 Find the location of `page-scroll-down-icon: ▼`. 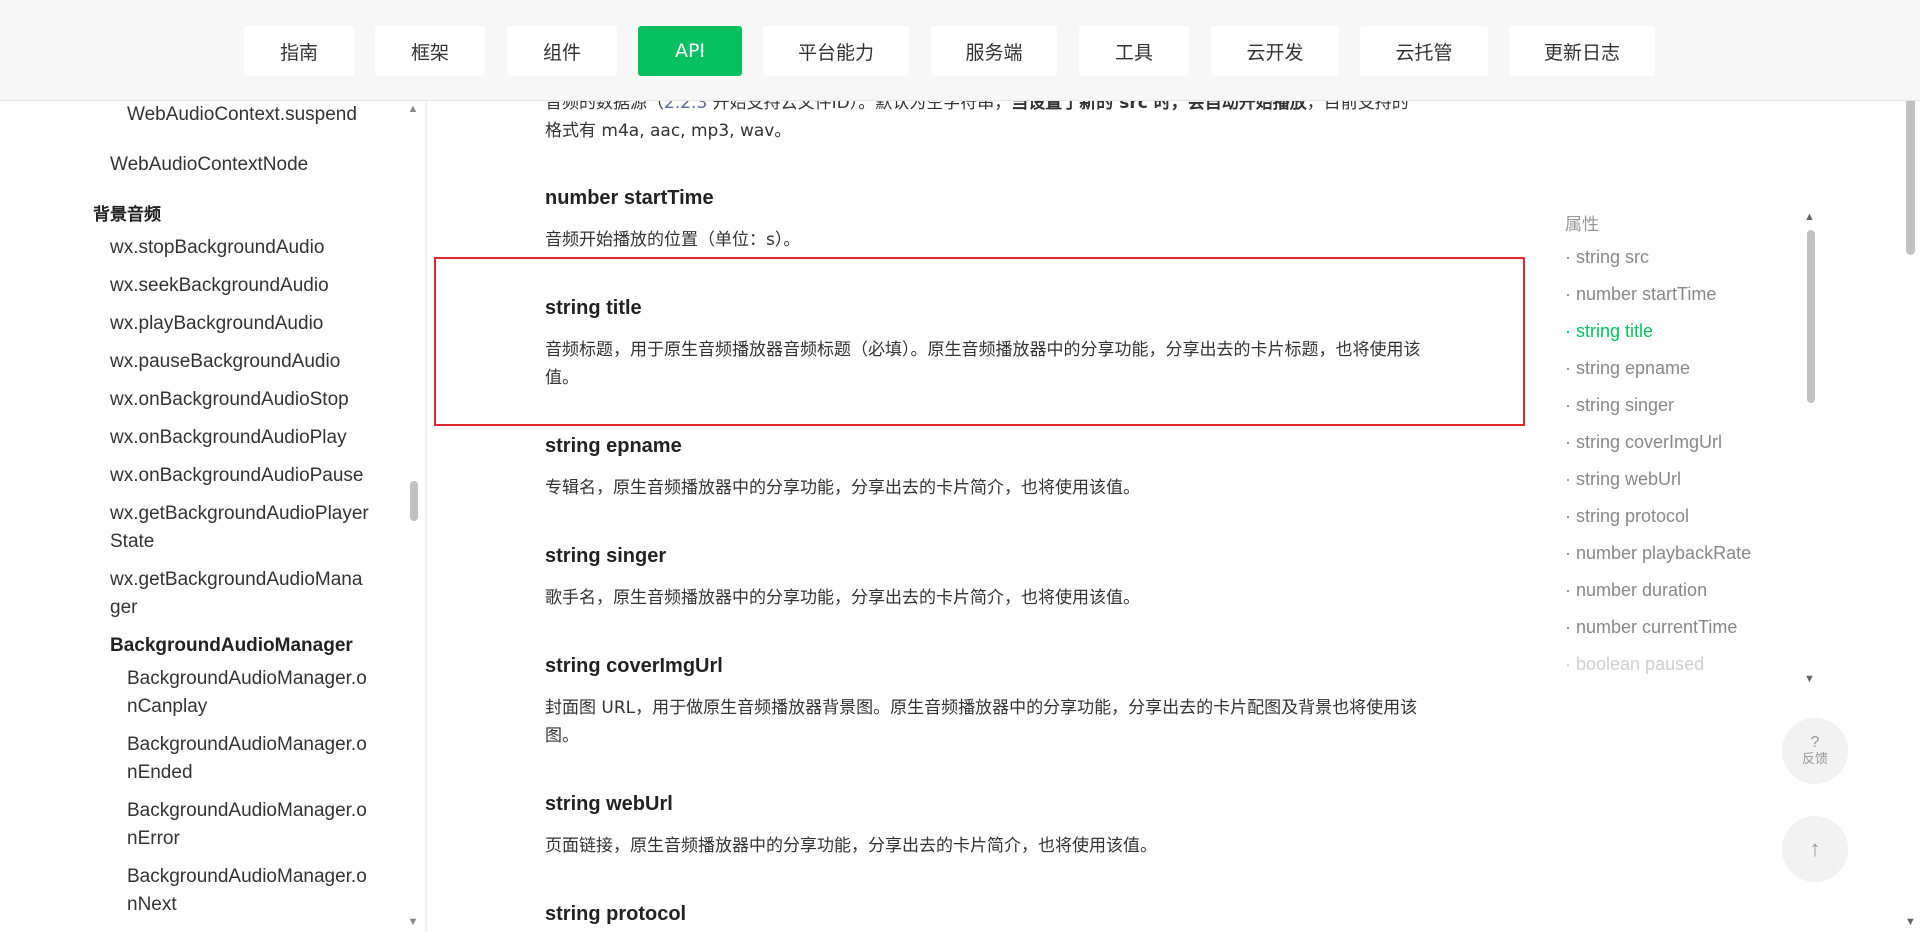

page-scroll-down-icon: ▼ is located at coordinates (1910, 922).